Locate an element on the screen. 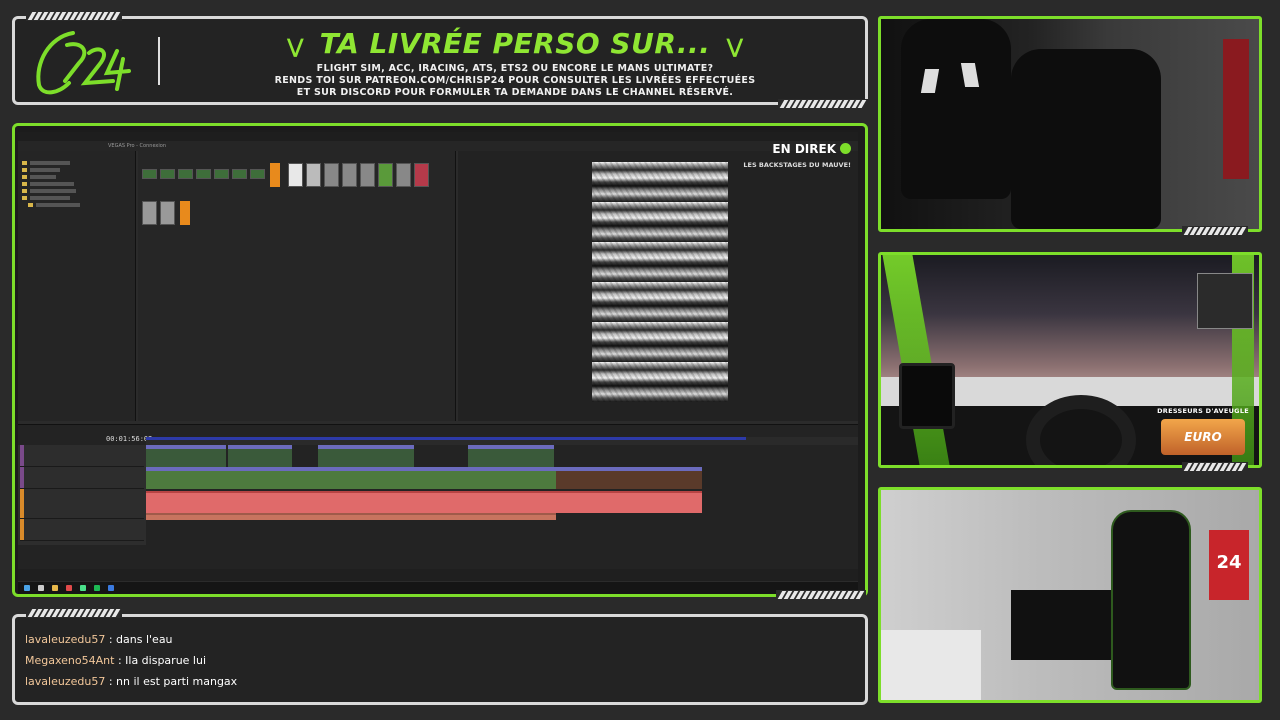 Image resolution: width=1280 pixels, height=720 pixels. chat-username: Megaxeno54Ant is located at coordinates (70, 660).